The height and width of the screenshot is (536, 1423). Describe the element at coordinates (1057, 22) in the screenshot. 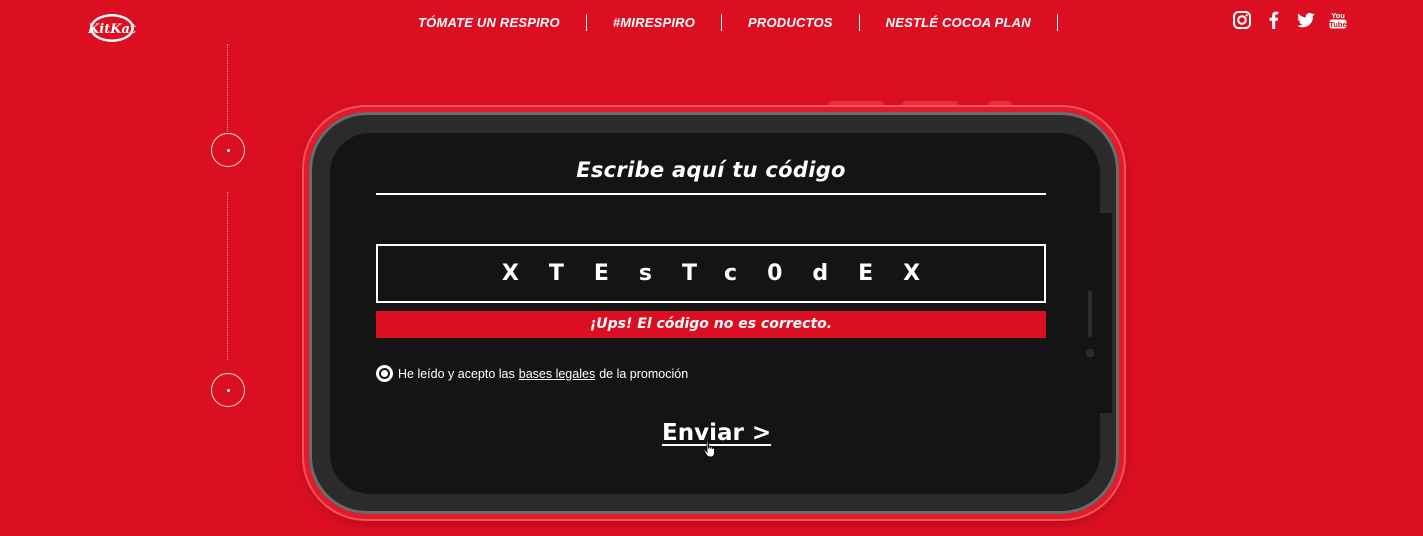

I see `nav-divider` at that location.